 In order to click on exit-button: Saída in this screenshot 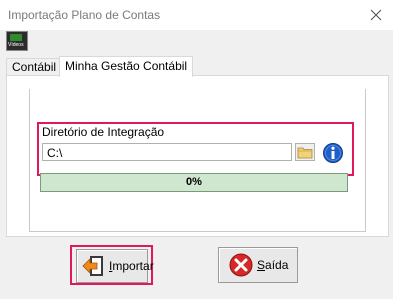, I will do `click(258, 265)`.